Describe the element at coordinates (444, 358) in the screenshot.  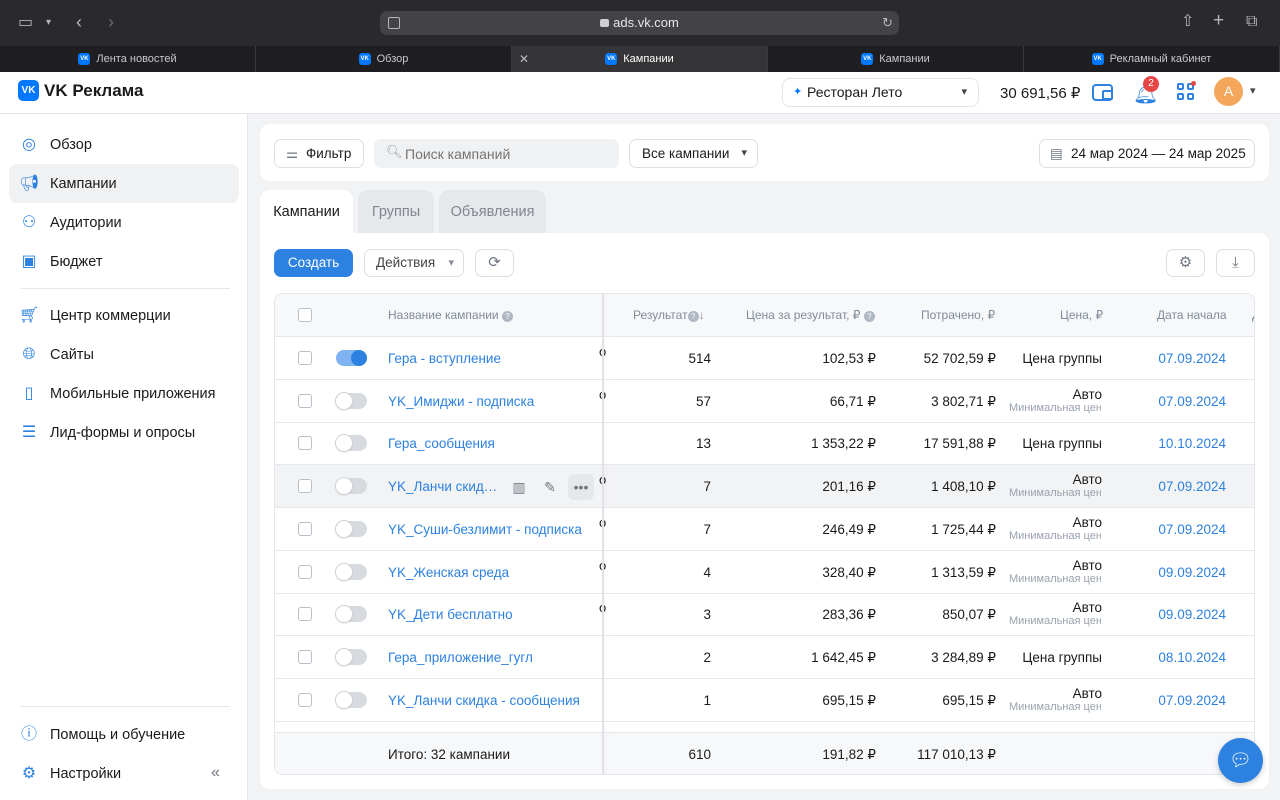
I see `campaign-name-link: Гера - вступление` at that location.